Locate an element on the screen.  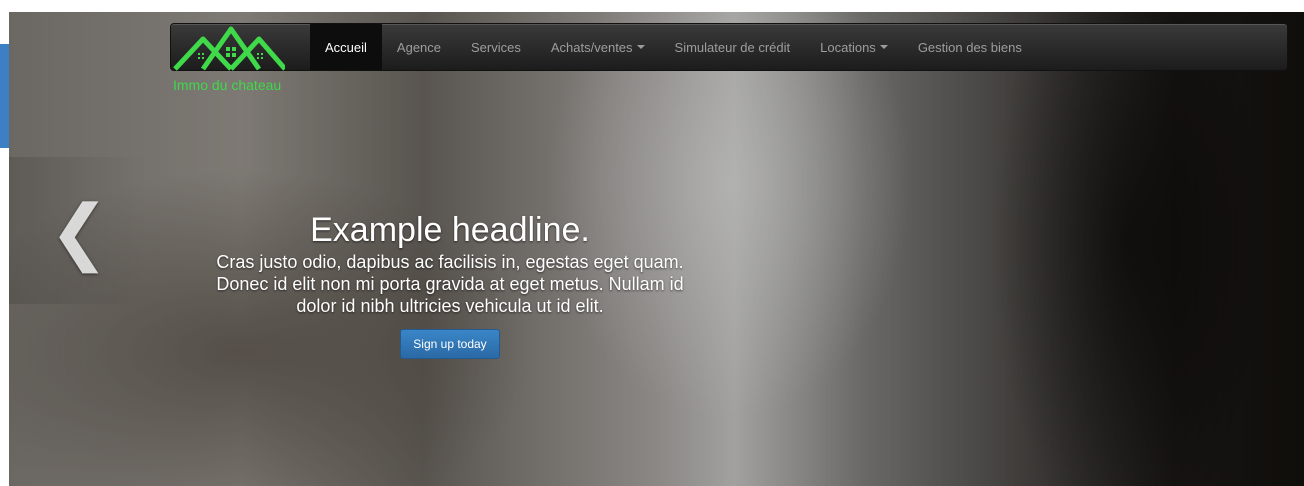
nav-item-label: Gestion des biens is located at coordinates (969, 47).